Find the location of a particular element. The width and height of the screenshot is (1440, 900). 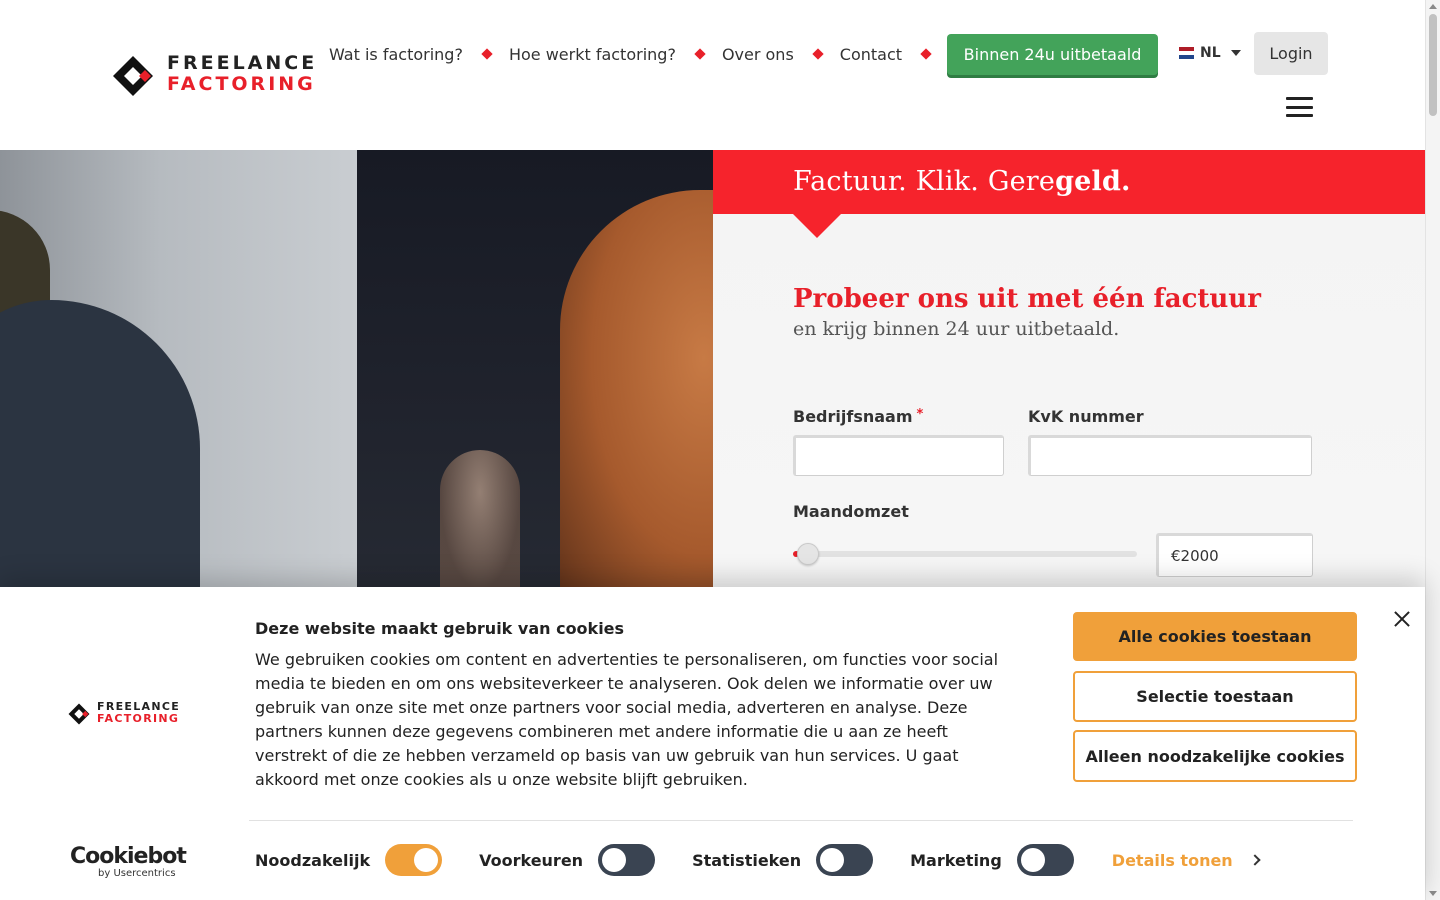

logo-line2: FACTORING is located at coordinates (241, 84).